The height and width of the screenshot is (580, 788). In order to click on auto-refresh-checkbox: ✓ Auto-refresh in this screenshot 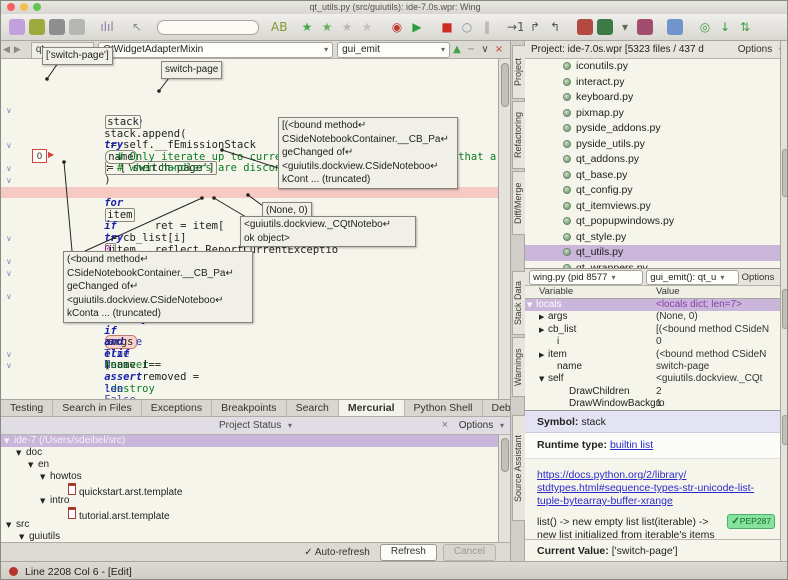, I will do `click(337, 552)`.